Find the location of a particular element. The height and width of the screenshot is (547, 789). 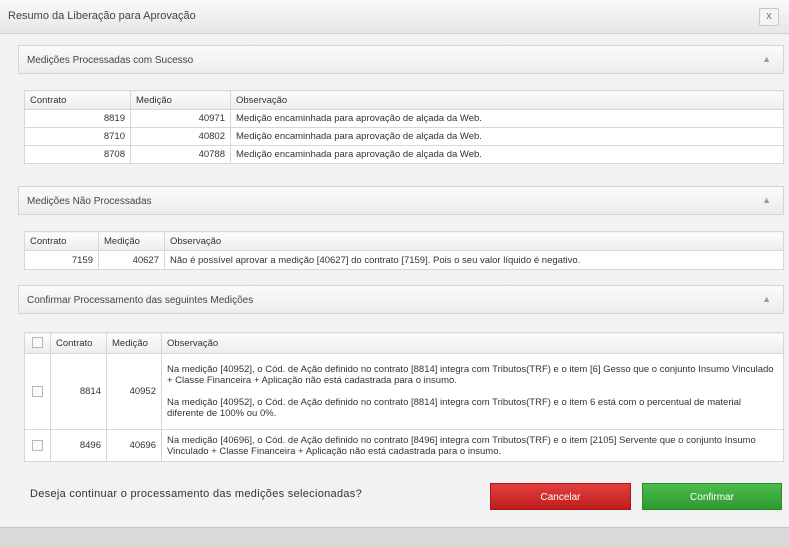

confirm-button: Confirmar is located at coordinates (712, 496).